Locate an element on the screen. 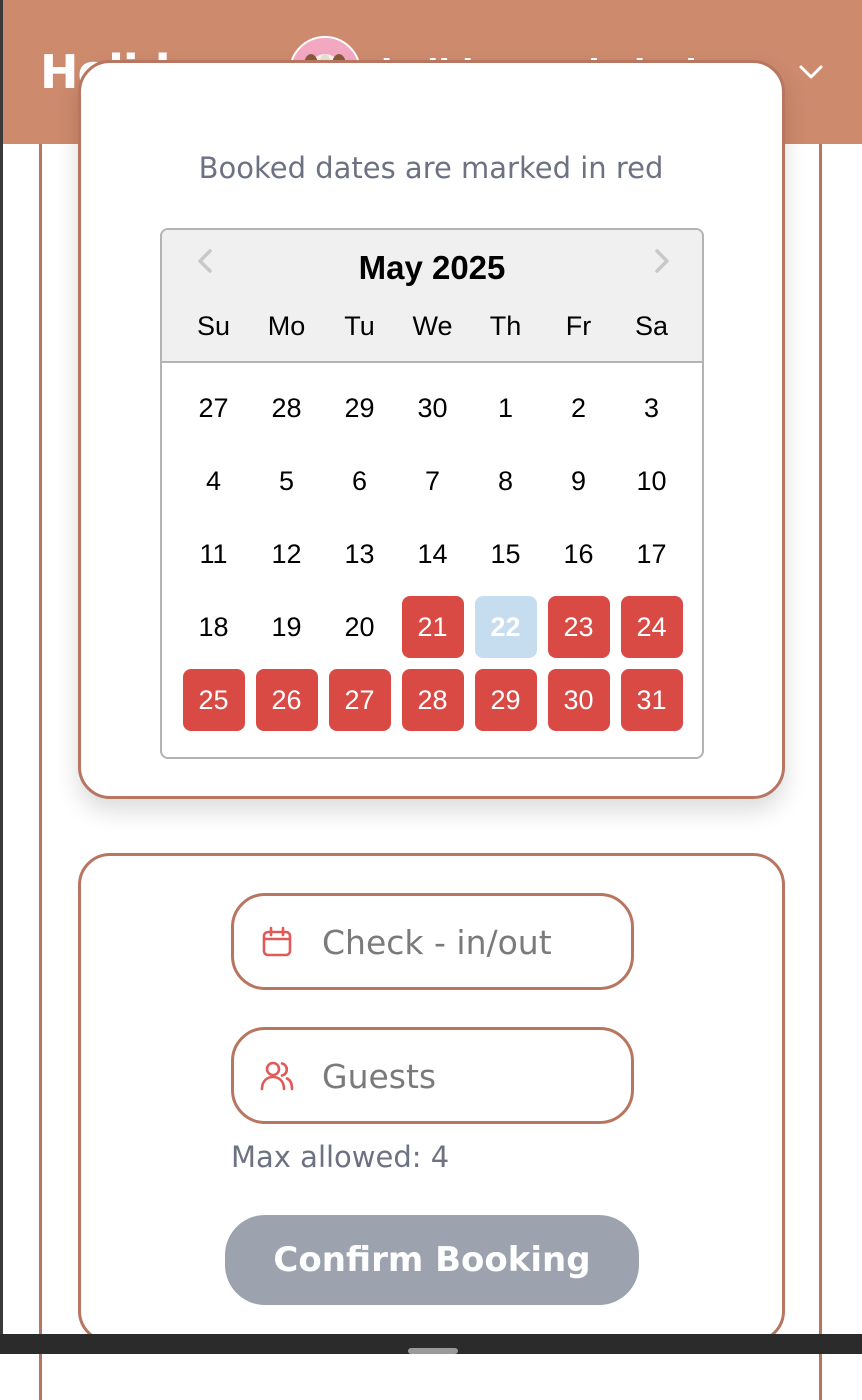 The image size is (862, 1400). chevron-right-icon is located at coordinates (662, 261).